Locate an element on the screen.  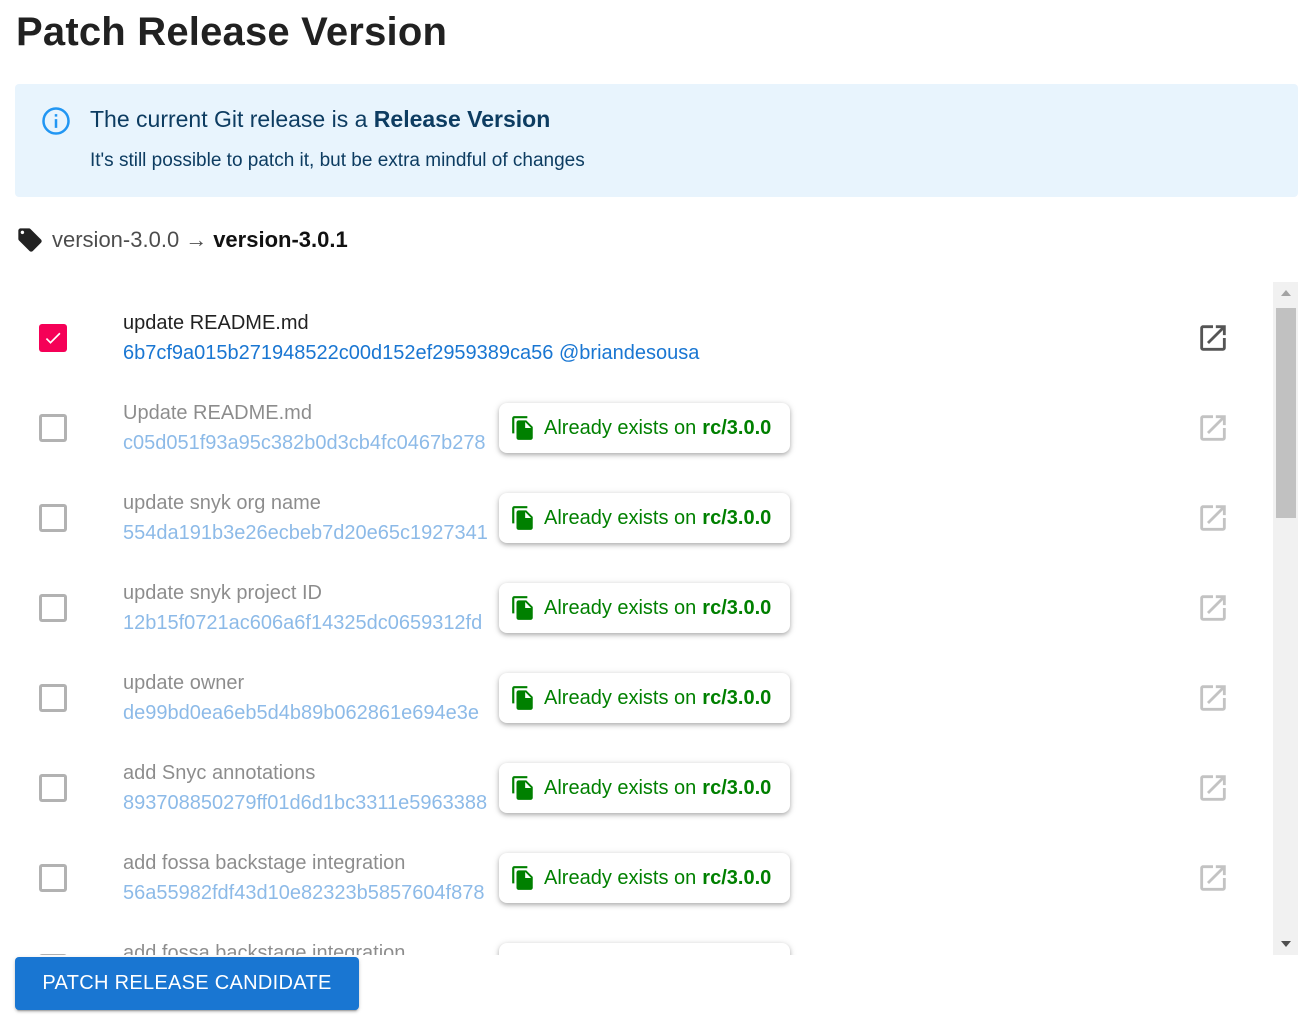
commit-sha-link: c05d051f93a95c382b0d3cb4fc0467b278 is located at coordinates (304, 443).